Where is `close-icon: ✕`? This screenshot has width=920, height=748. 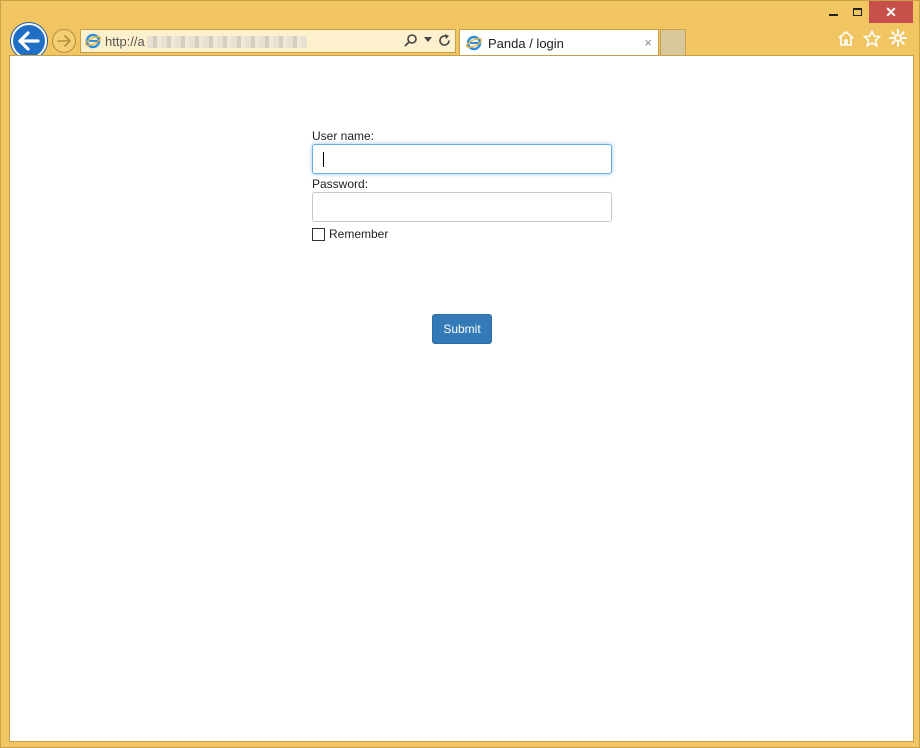 close-icon: ✕ is located at coordinates (891, 11).